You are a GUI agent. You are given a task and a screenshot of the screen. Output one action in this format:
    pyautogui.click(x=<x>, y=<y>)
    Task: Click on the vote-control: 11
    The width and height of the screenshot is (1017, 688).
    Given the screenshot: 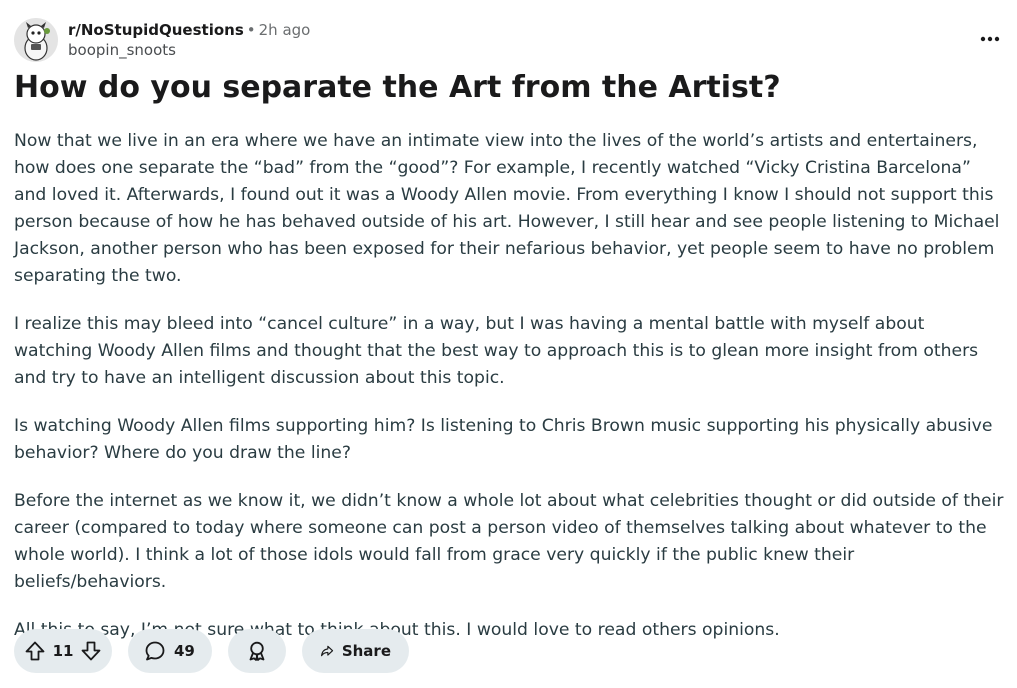 What is the action you would take?
    pyautogui.click(x=63, y=651)
    